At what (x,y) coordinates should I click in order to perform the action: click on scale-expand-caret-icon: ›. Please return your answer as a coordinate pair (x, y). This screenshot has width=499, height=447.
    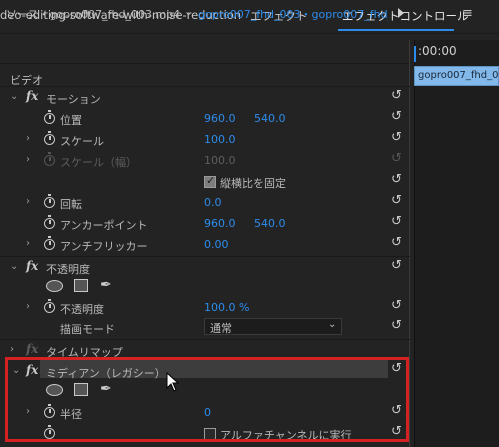
    Looking at the image, I should click on (28, 138).